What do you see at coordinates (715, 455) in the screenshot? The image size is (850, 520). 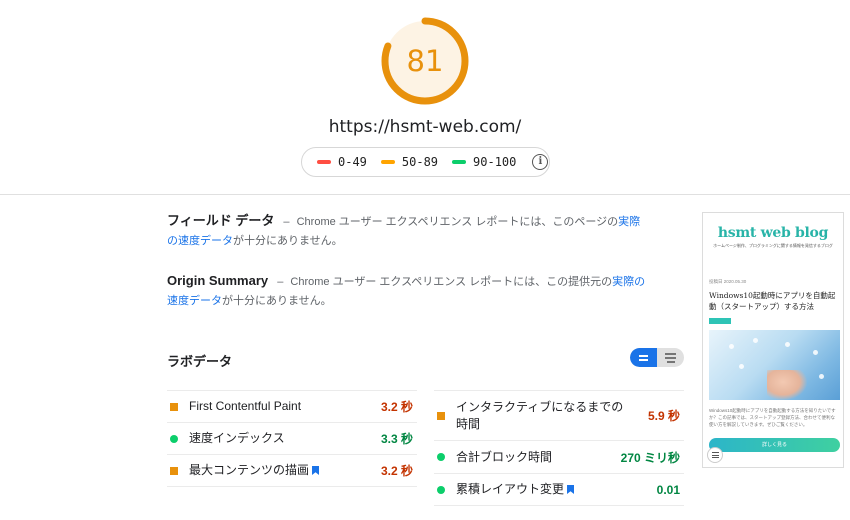 I see `hamburger-menu-icon` at bounding box center [715, 455].